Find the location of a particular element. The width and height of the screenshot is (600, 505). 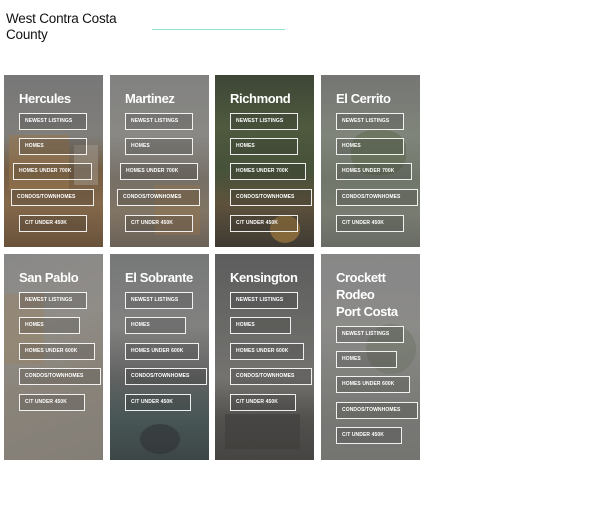

city-name: Kensington is located at coordinates (264, 277).